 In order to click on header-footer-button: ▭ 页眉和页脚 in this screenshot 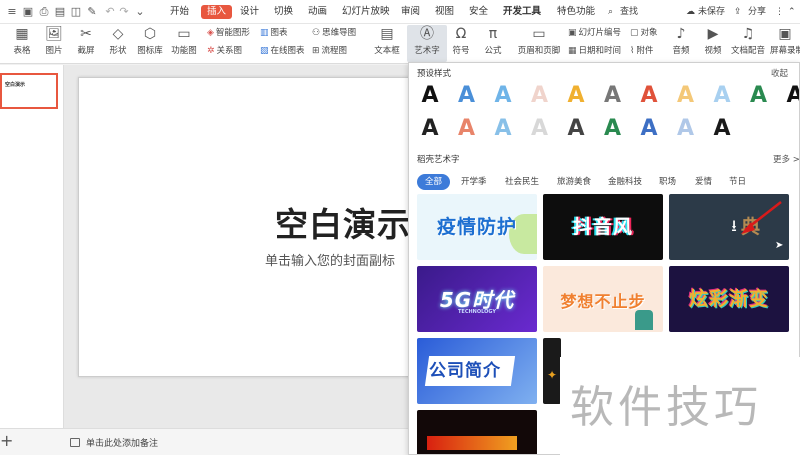, I will do `click(539, 41)`.